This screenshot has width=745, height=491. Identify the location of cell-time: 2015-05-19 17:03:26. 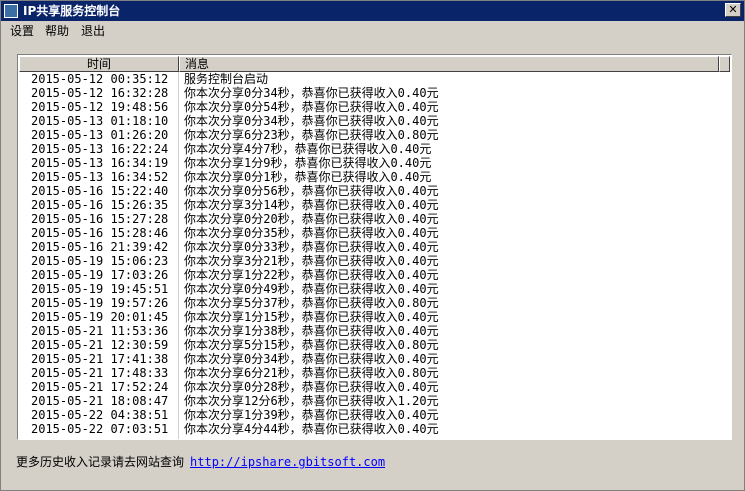
(100, 275).